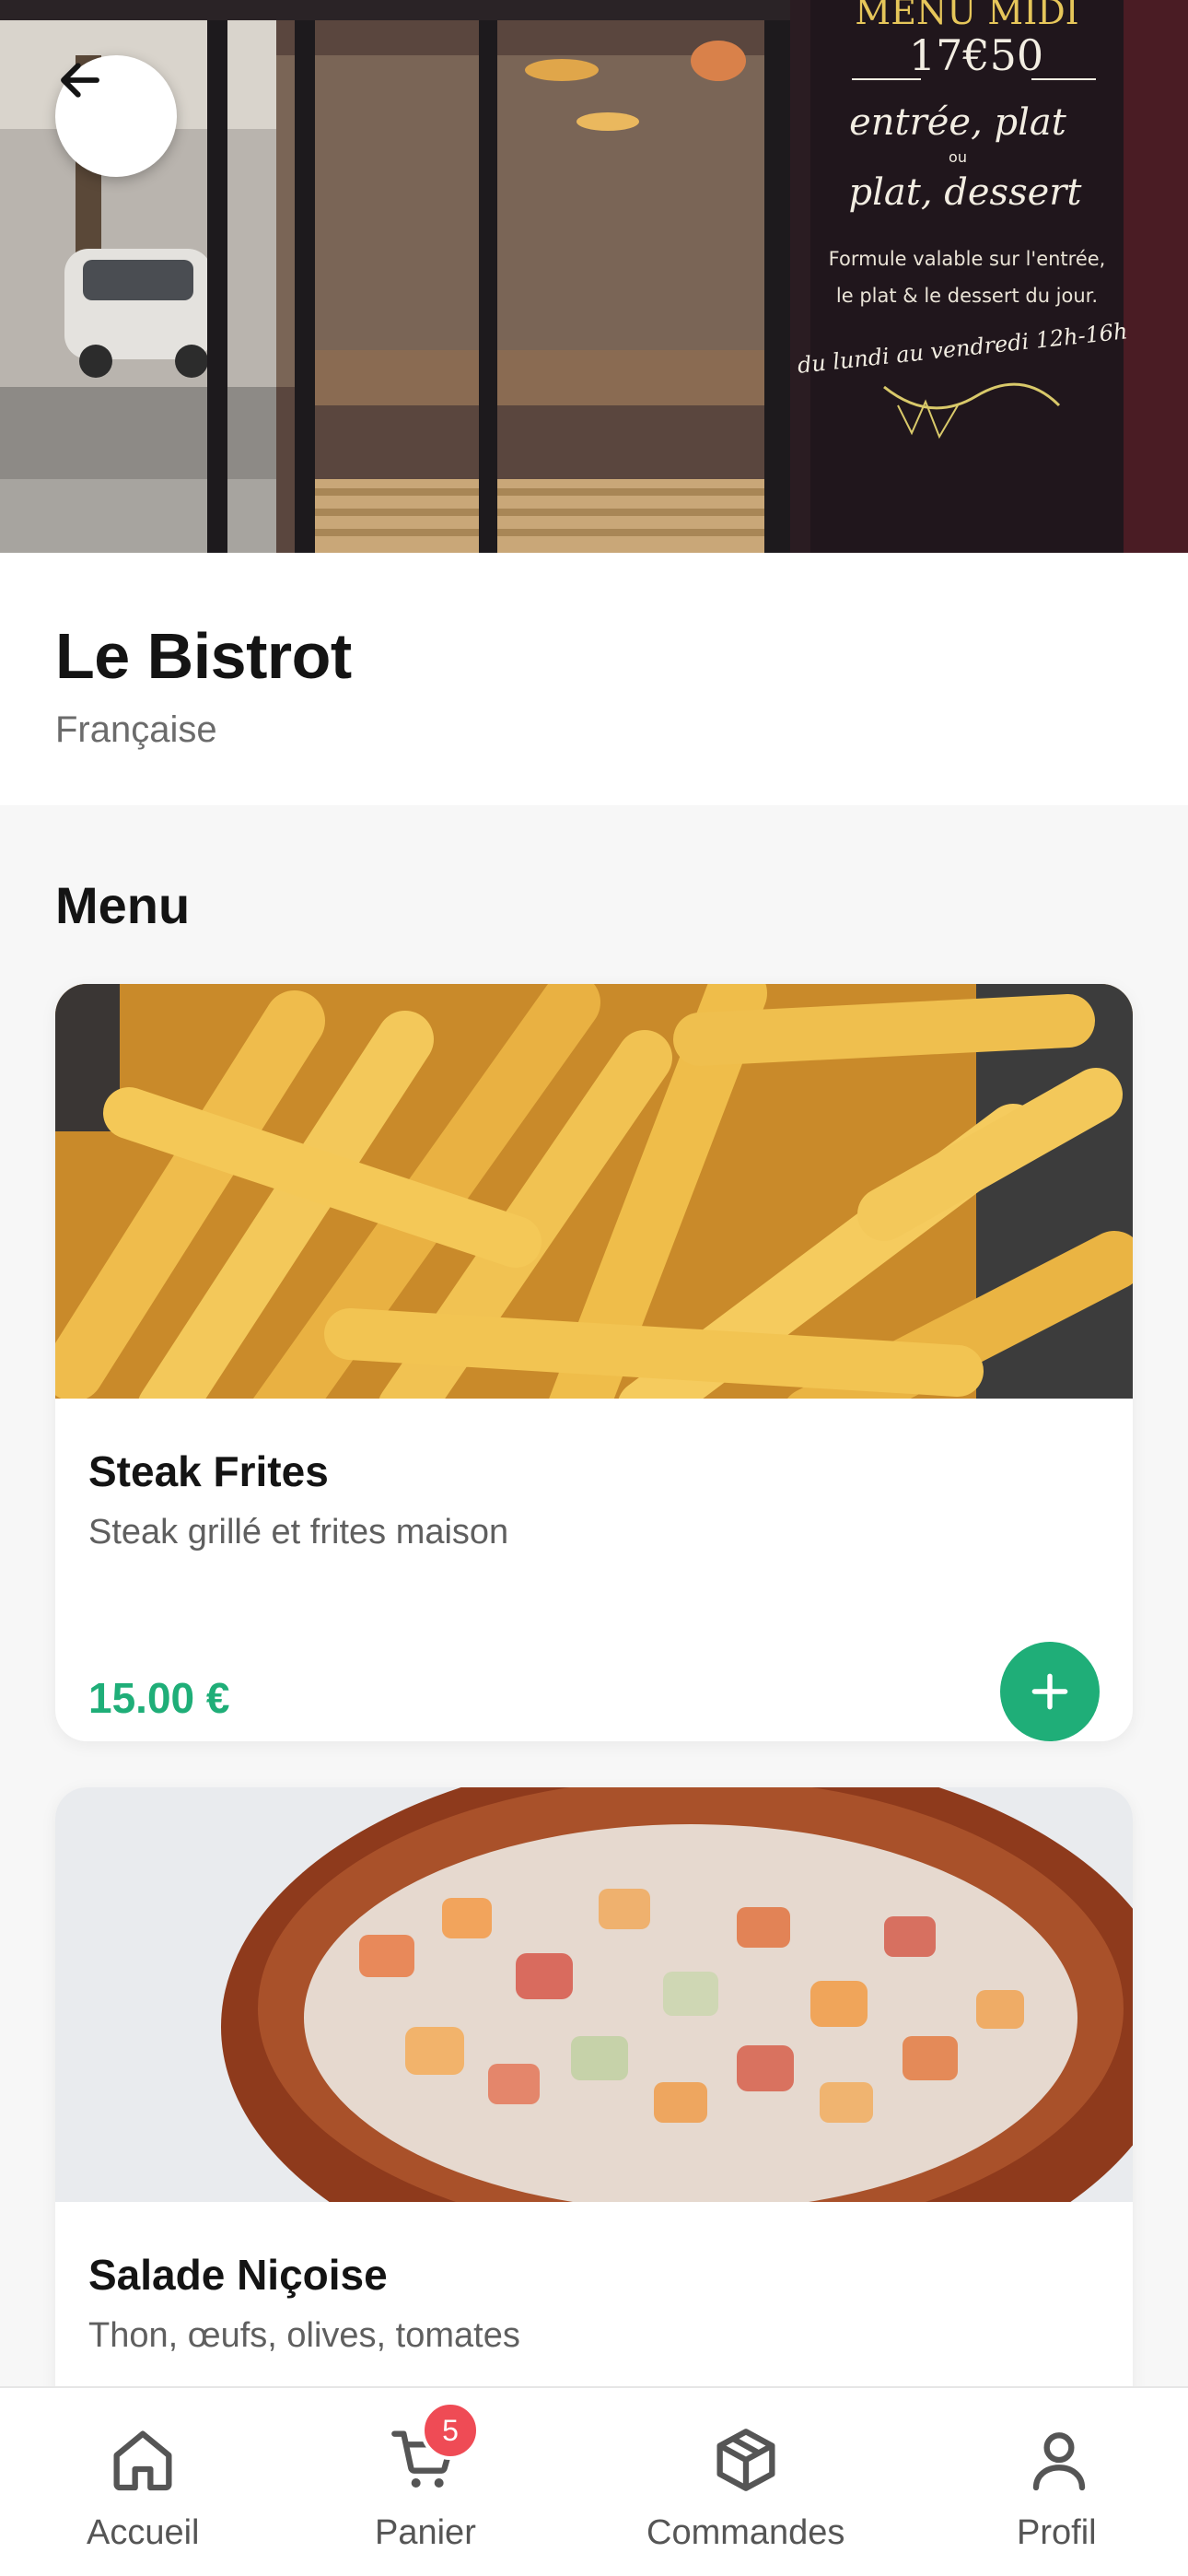 The height and width of the screenshot is (2576, 1188). What do you see at coordinates (143, 2460) in the screenshot?
I see `home-icon` at bounding box center [143, 2460].